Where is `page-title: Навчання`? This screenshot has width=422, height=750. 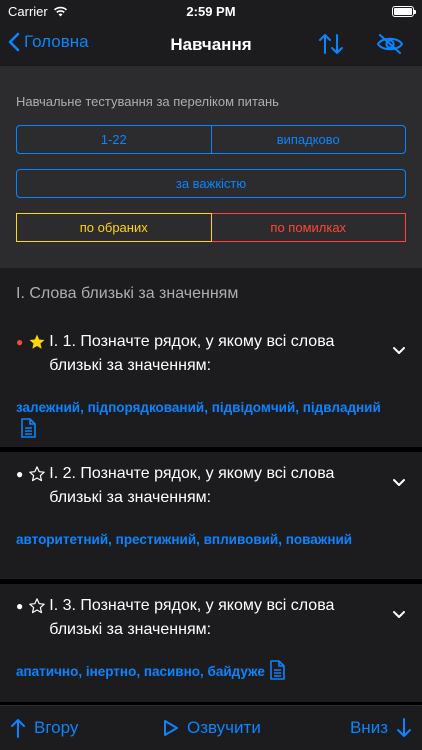
page-title: Навчання is located at coordinates (211, 44).